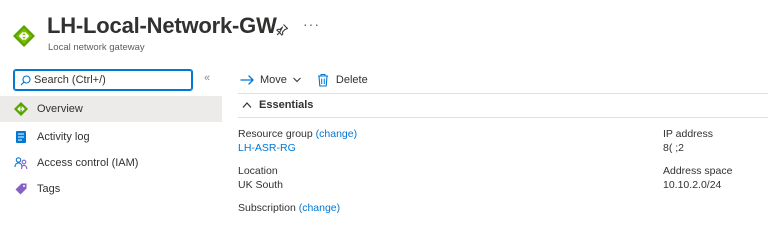  I want to click on activity-log-icon, so click(21, 137).